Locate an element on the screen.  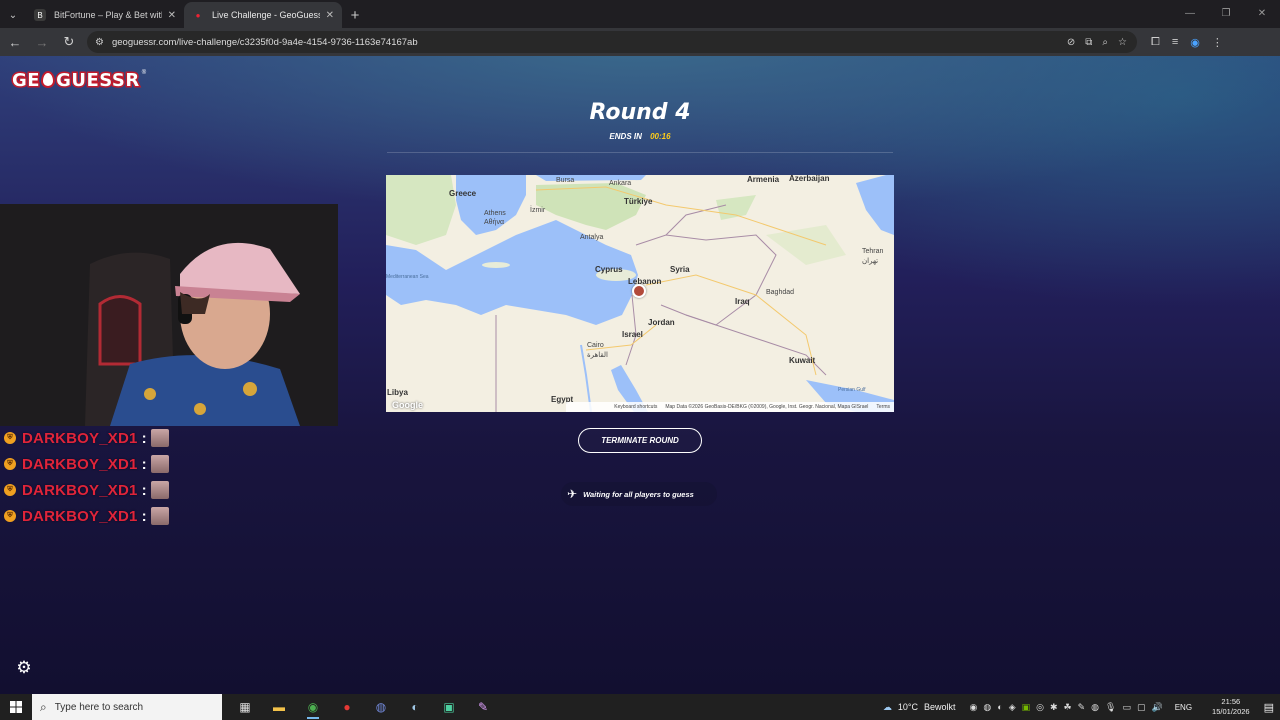
tray-nvidia-icon: ▣ is located at coordinates (1026, 707).